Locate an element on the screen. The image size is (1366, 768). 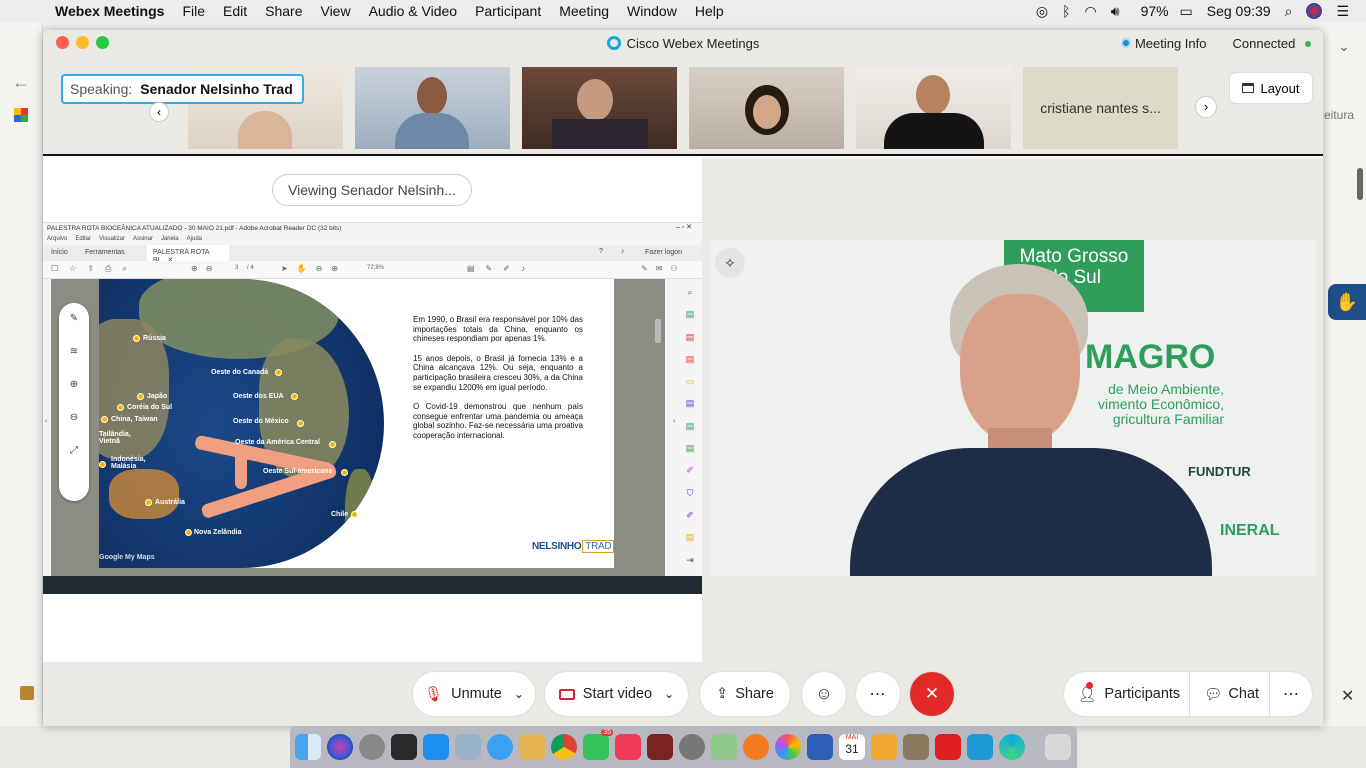
leave-meeting-button: ✕ is located at coordinates (932, 694).